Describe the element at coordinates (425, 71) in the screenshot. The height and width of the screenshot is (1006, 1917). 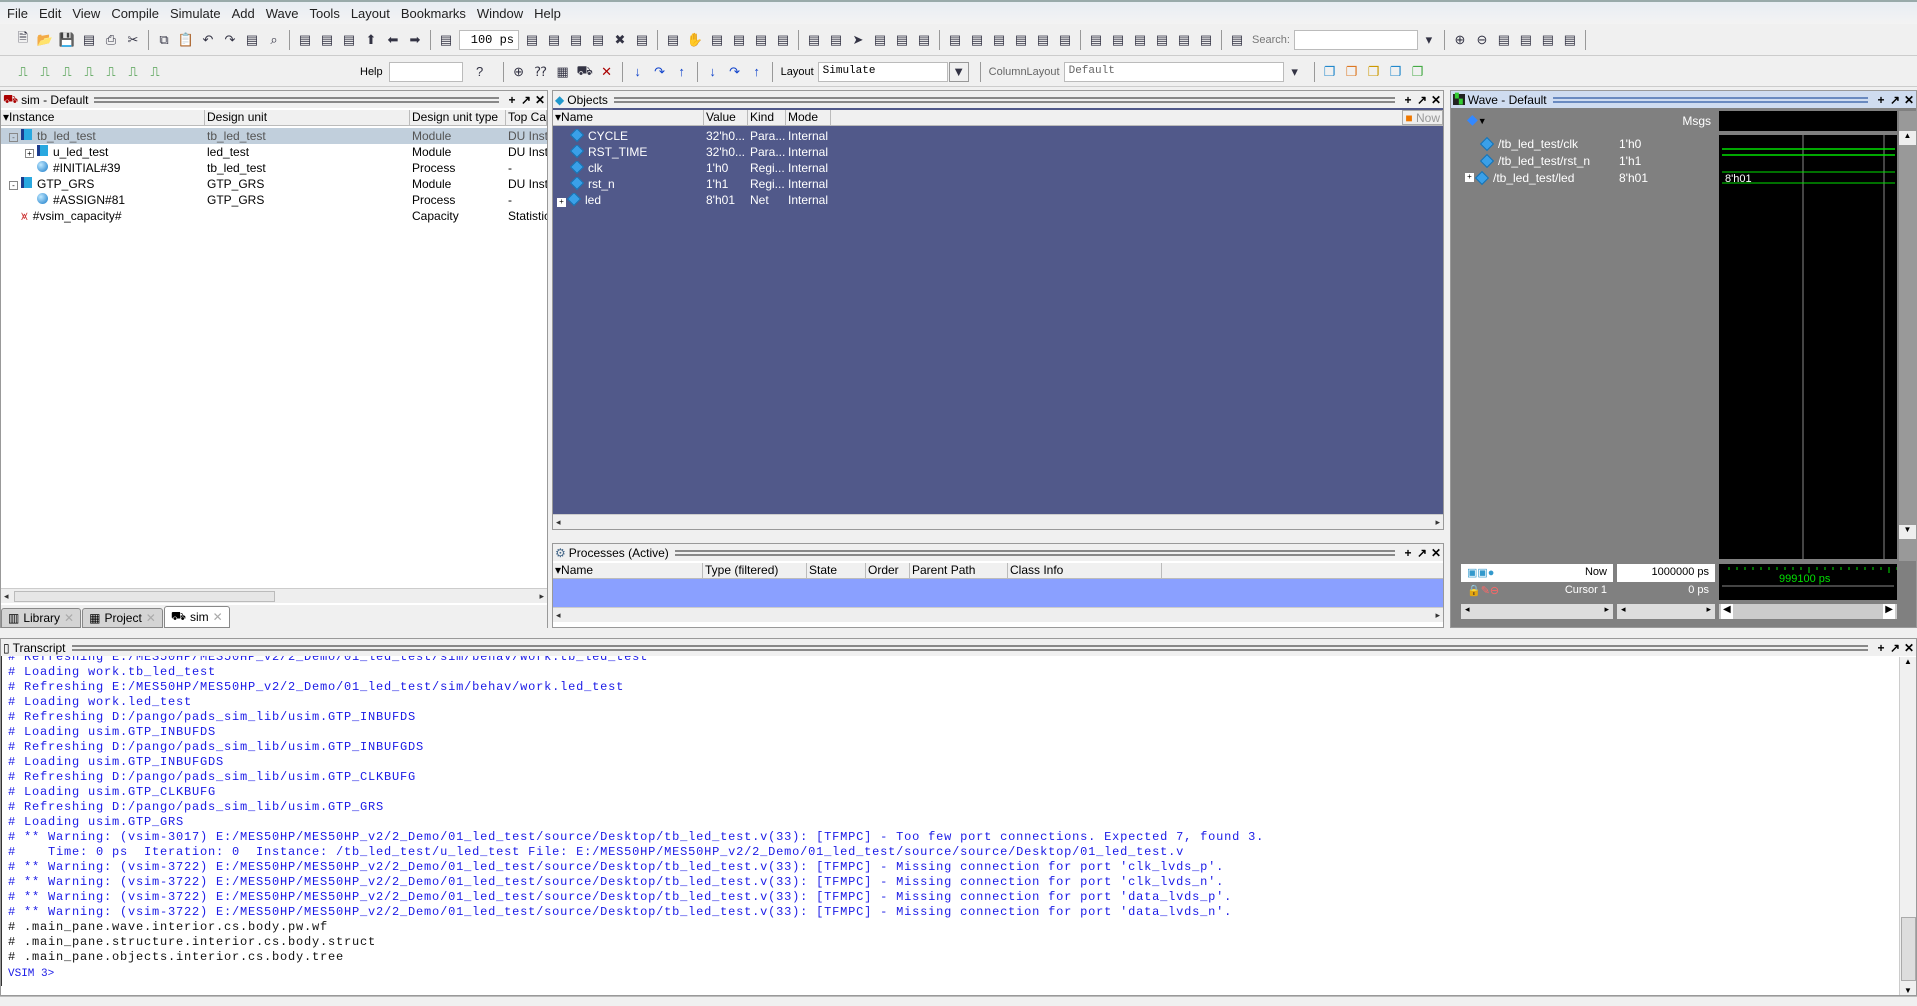
I see `help-input` at that location.